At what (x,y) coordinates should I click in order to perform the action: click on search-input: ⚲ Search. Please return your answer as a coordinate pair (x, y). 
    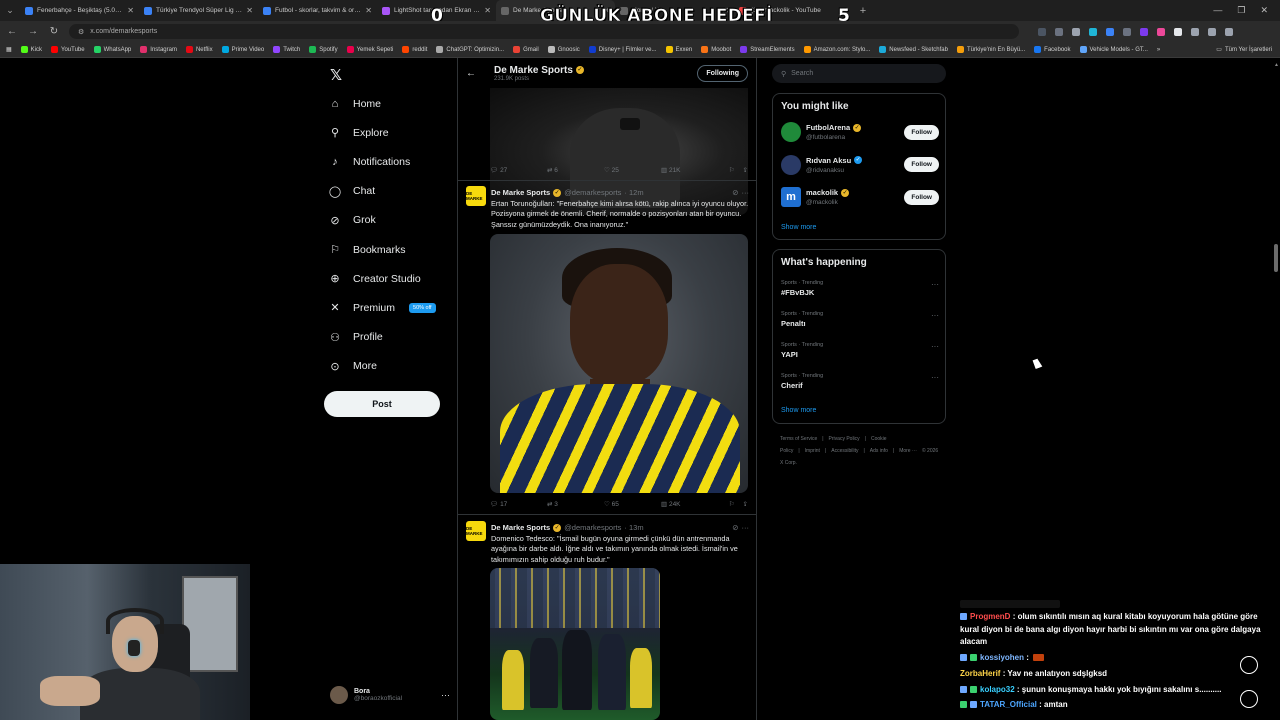
    Looking at the image, I should click on (859, 73).